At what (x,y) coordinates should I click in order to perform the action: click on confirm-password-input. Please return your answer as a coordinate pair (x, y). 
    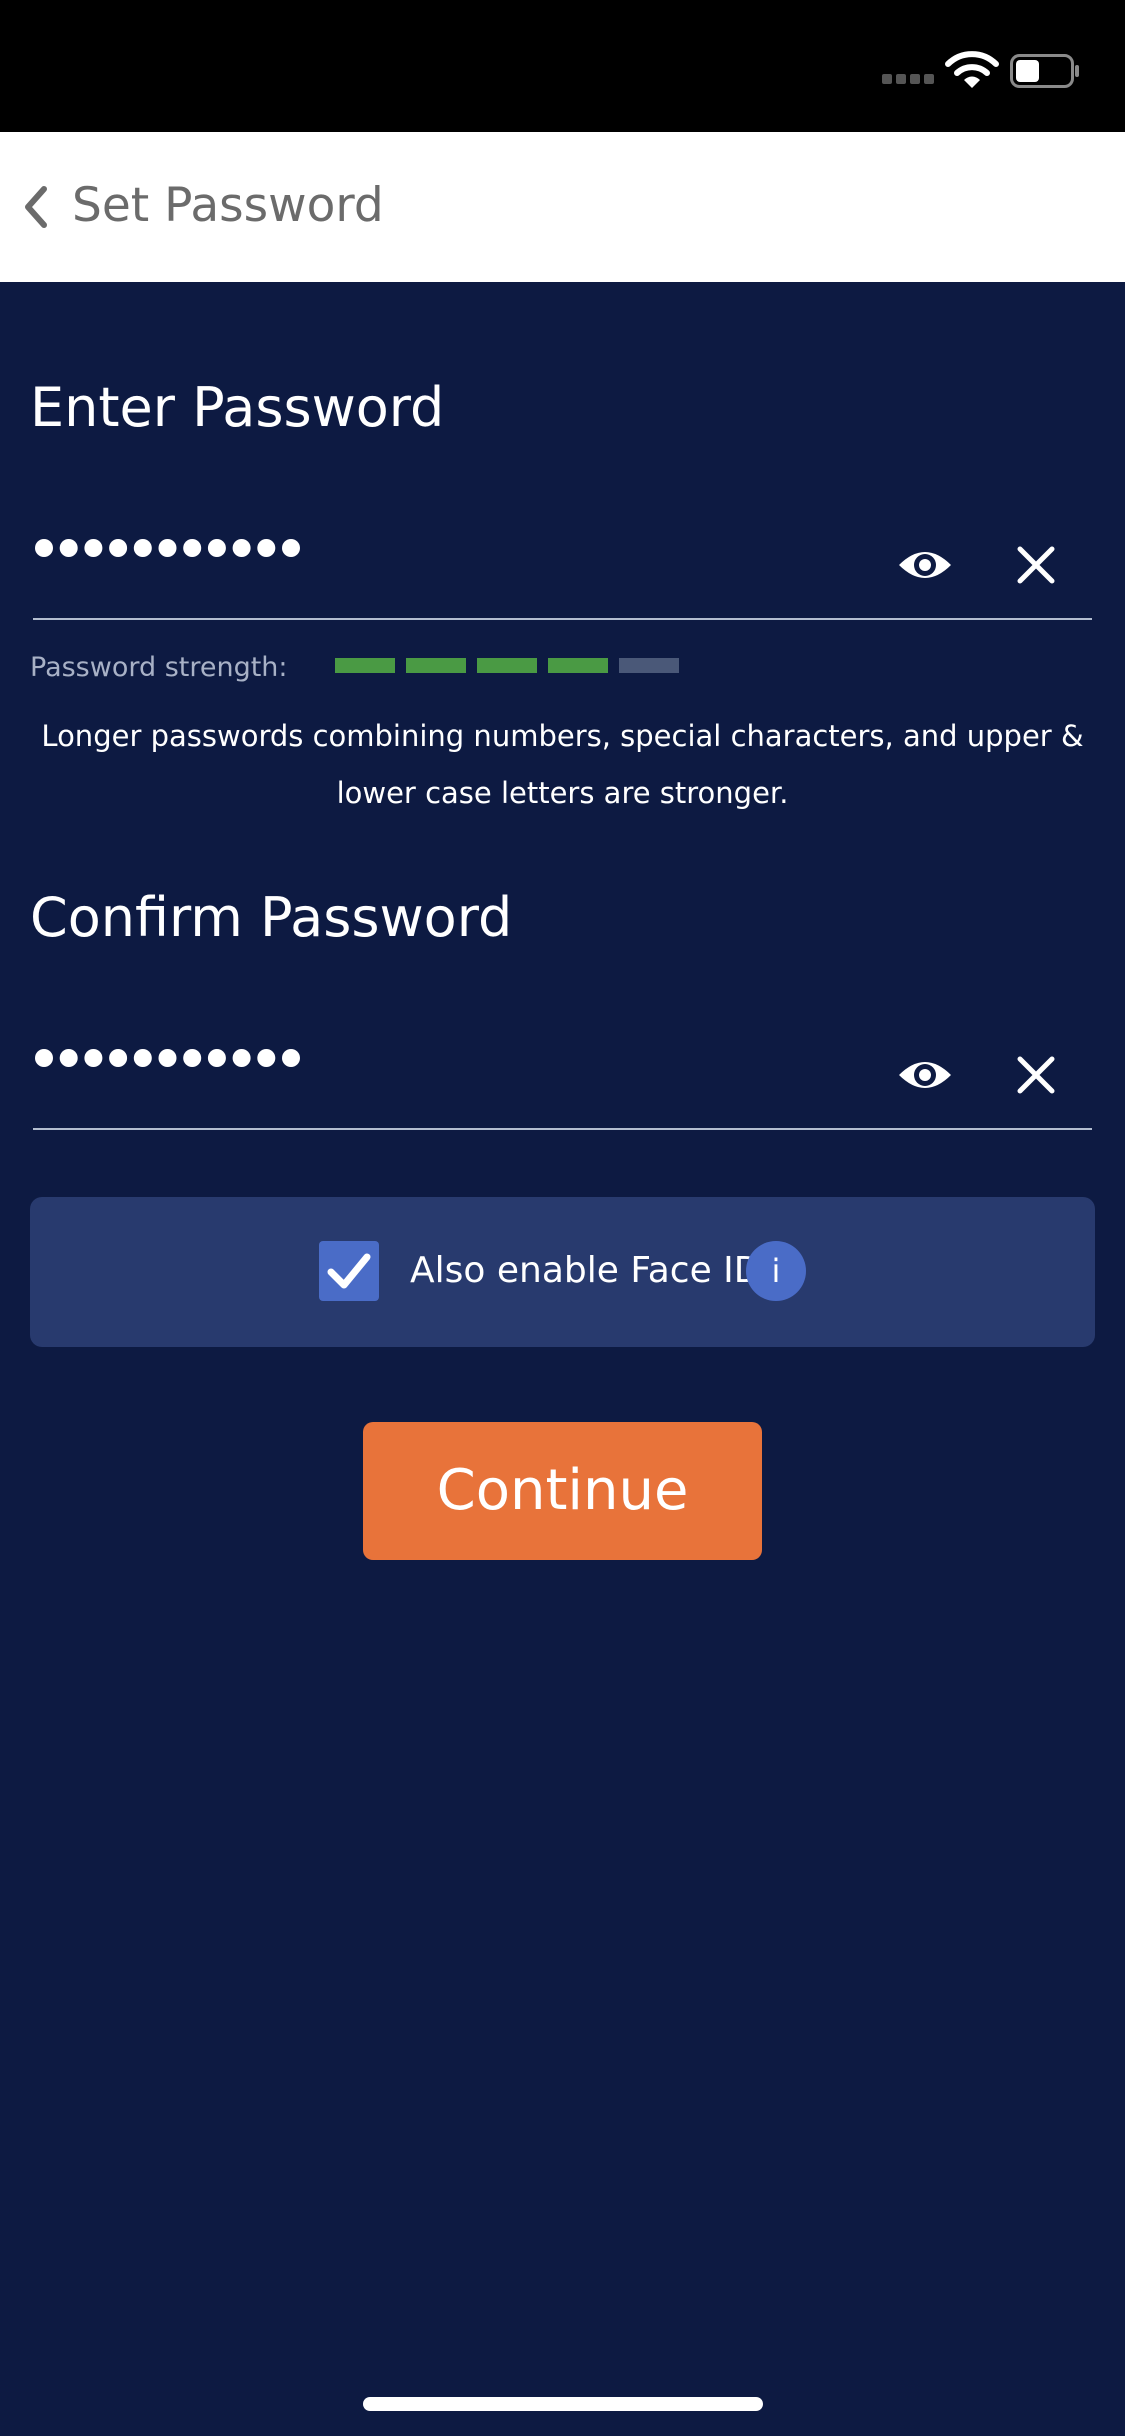
    Looking at the image, I should click on (174, 1058).